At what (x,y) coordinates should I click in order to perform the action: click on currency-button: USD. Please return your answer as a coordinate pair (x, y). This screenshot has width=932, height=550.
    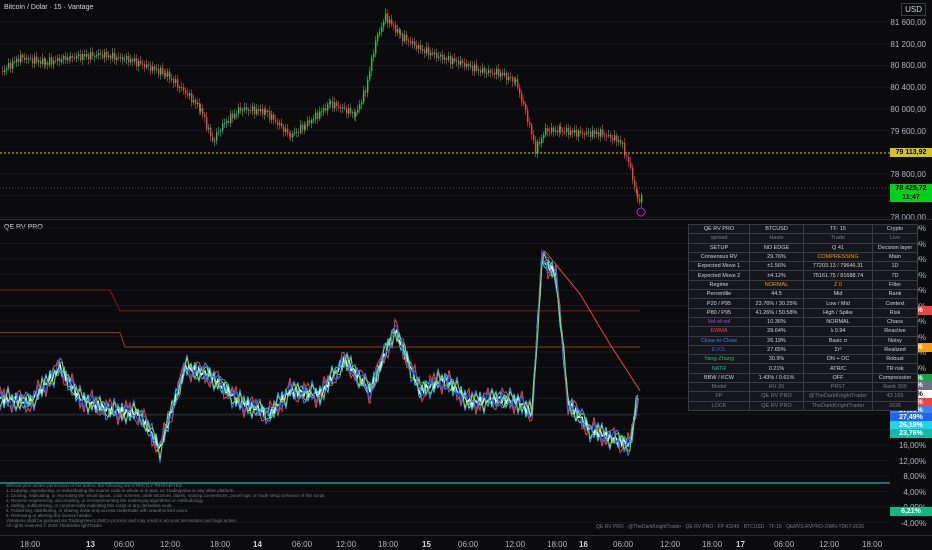
    Looking at the image, I should click on (913, 9).